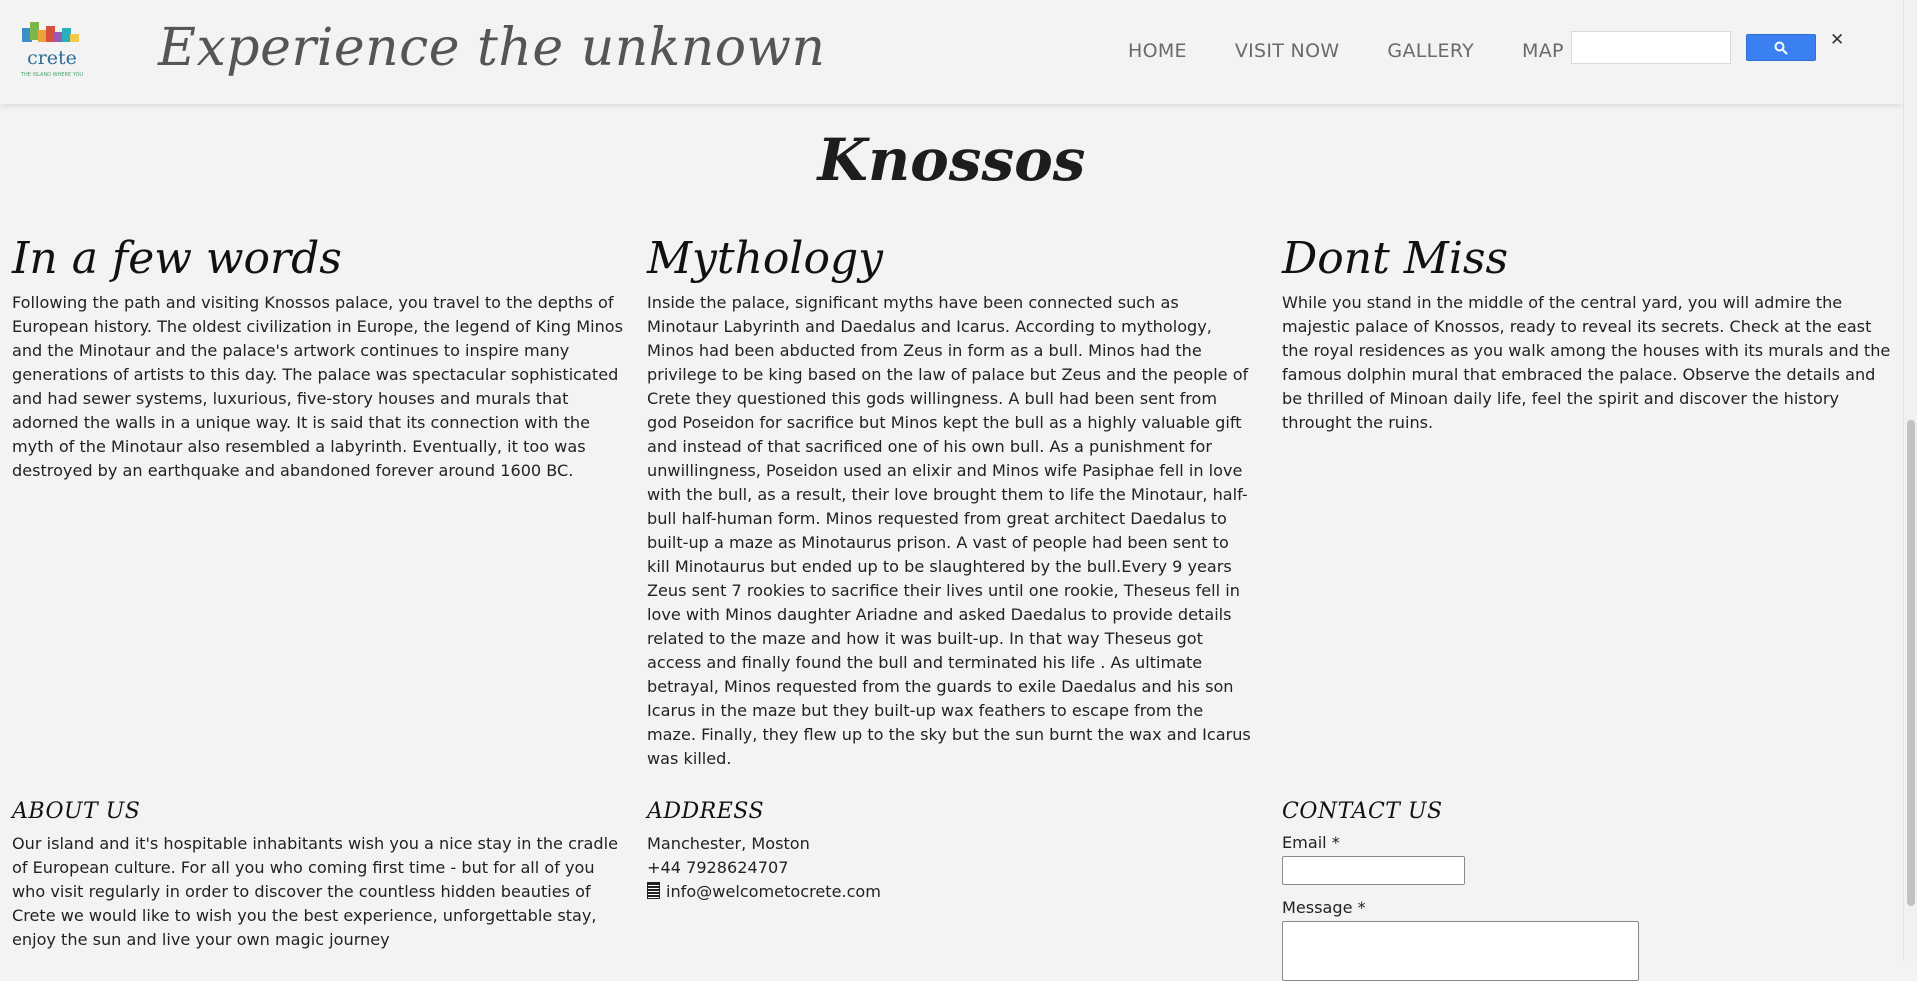 This screenshot has width=1917, height=981. Describe the element at coordinates (52, 58) in the screenshot. I see `svg-text: crete` at that location.